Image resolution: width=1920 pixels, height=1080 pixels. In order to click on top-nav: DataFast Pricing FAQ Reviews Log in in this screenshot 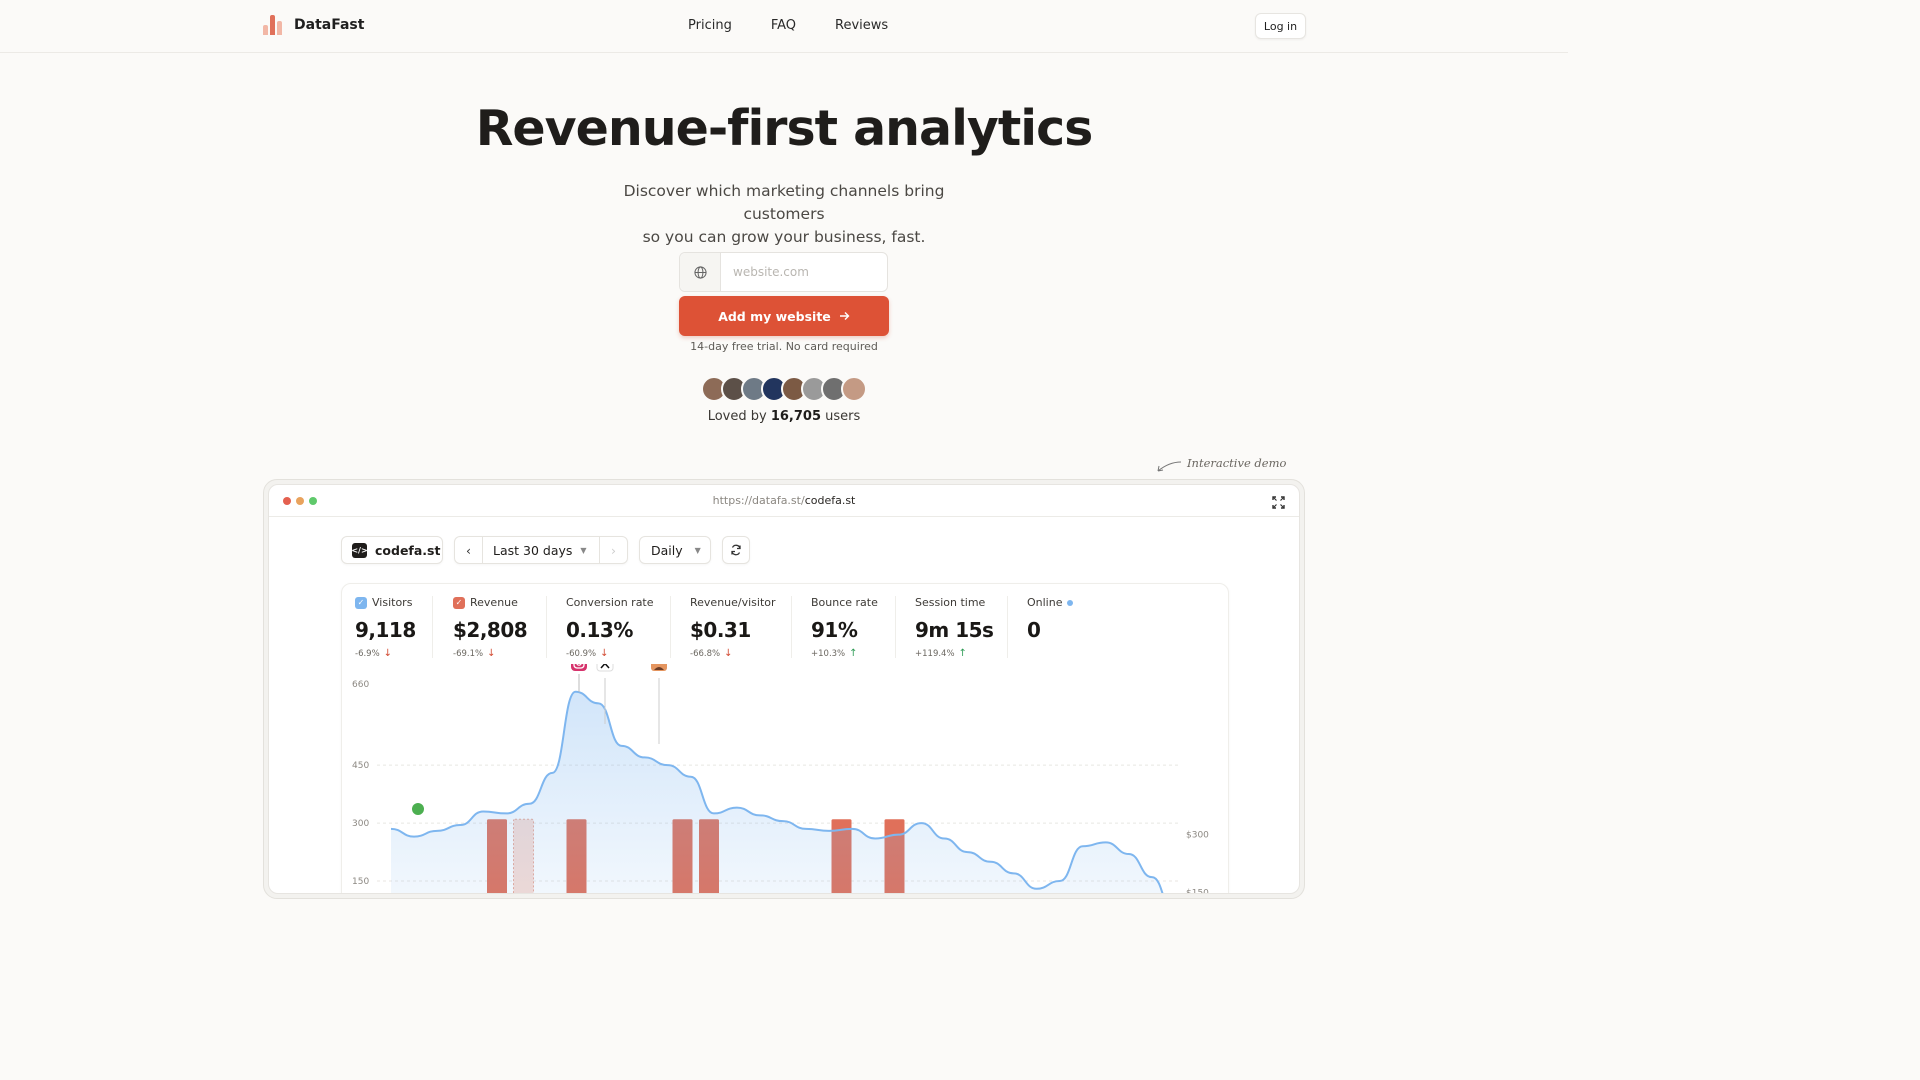, I will do `click(784, 26)`.